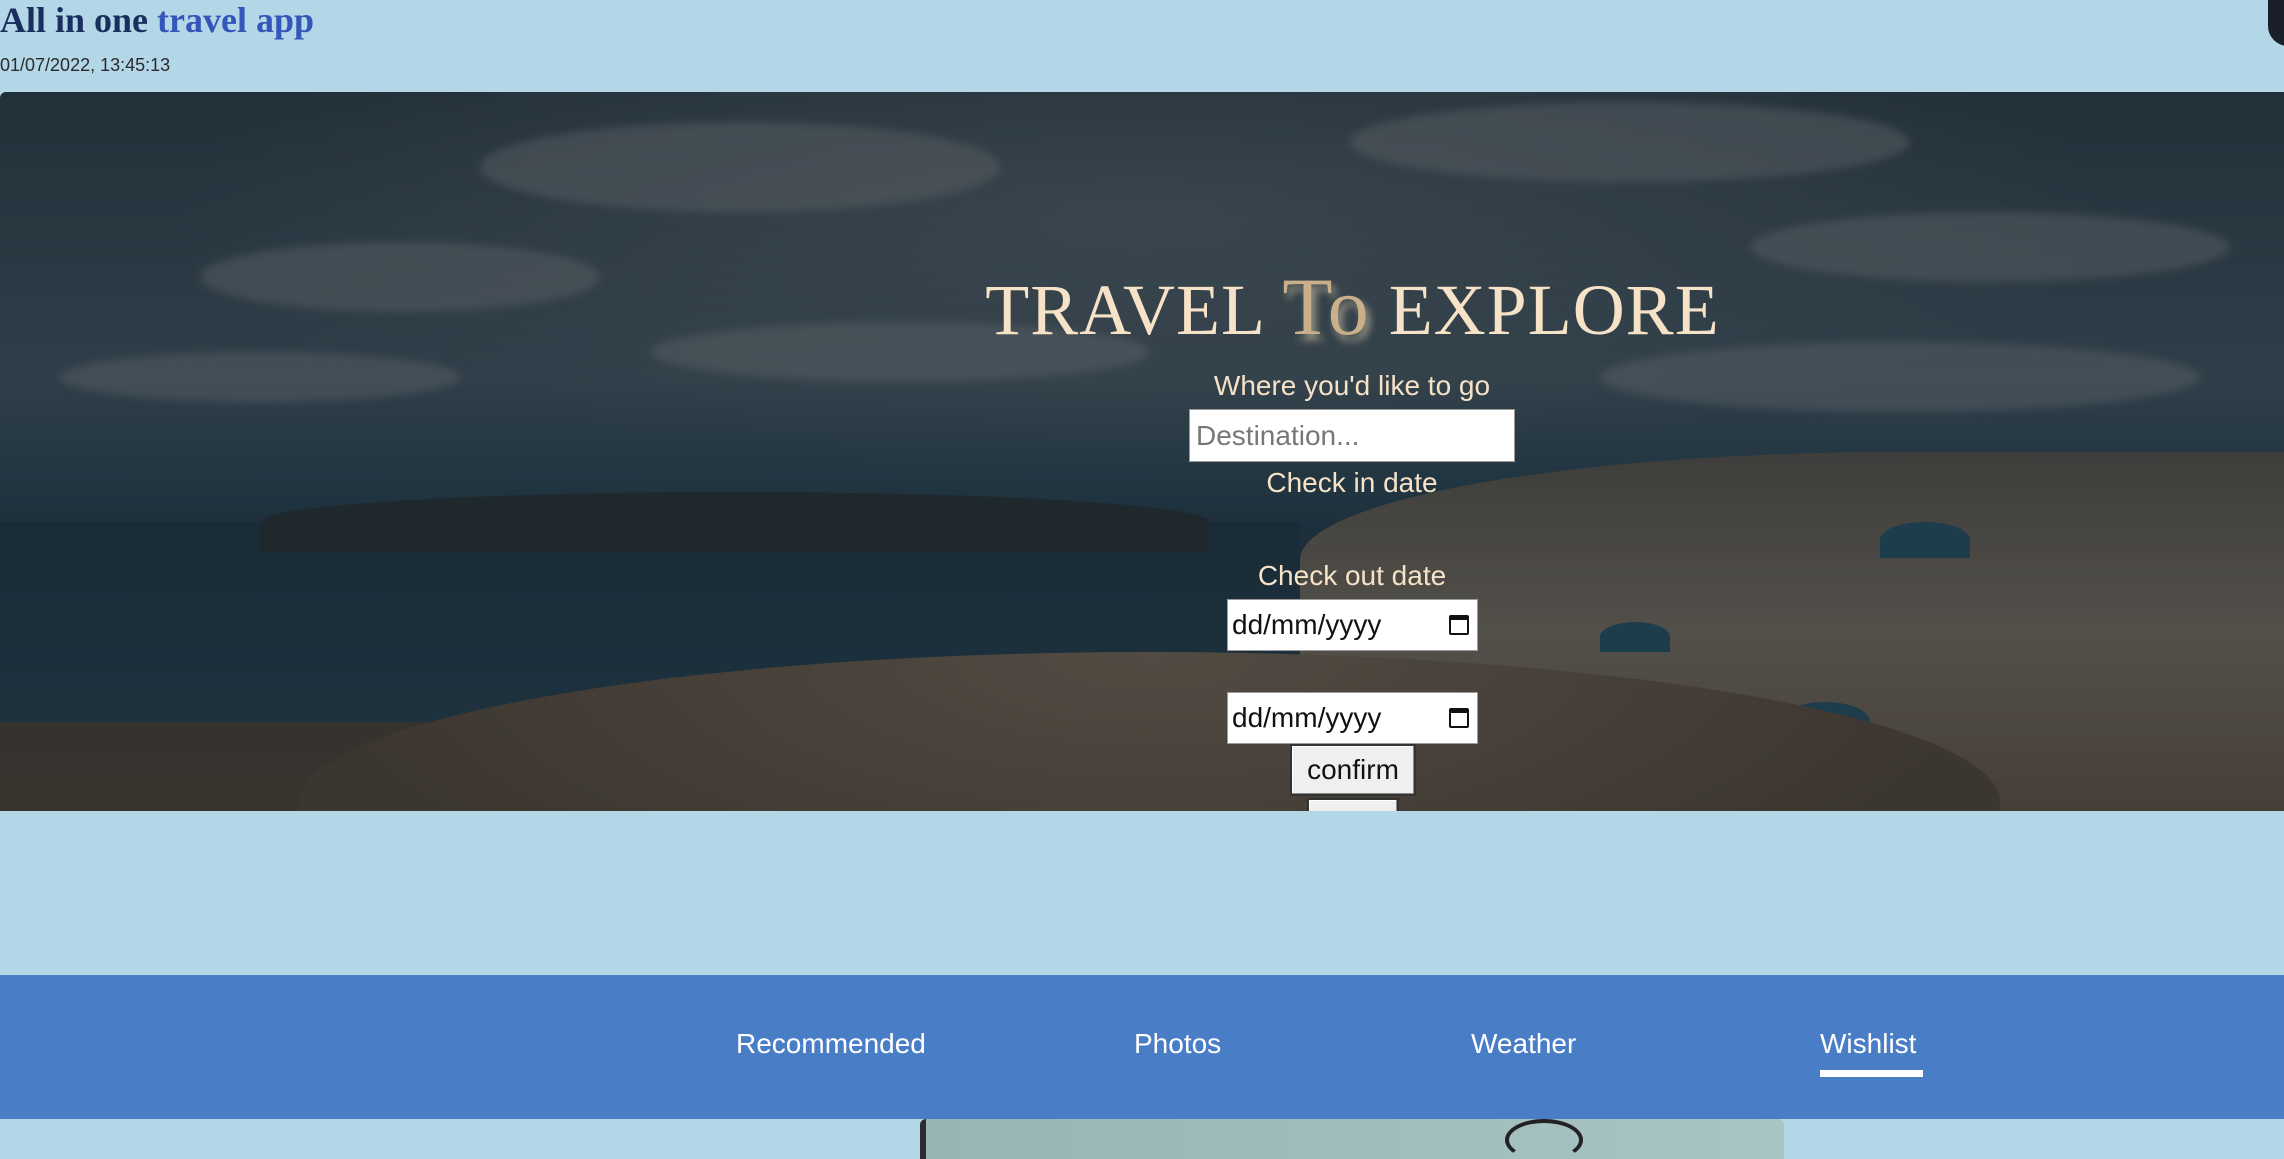 The height and width of the screenshot is (1159, 2284). Describe the element at coordinates (2276, 23) in the screenshot. I see `corner-widget` at that location.